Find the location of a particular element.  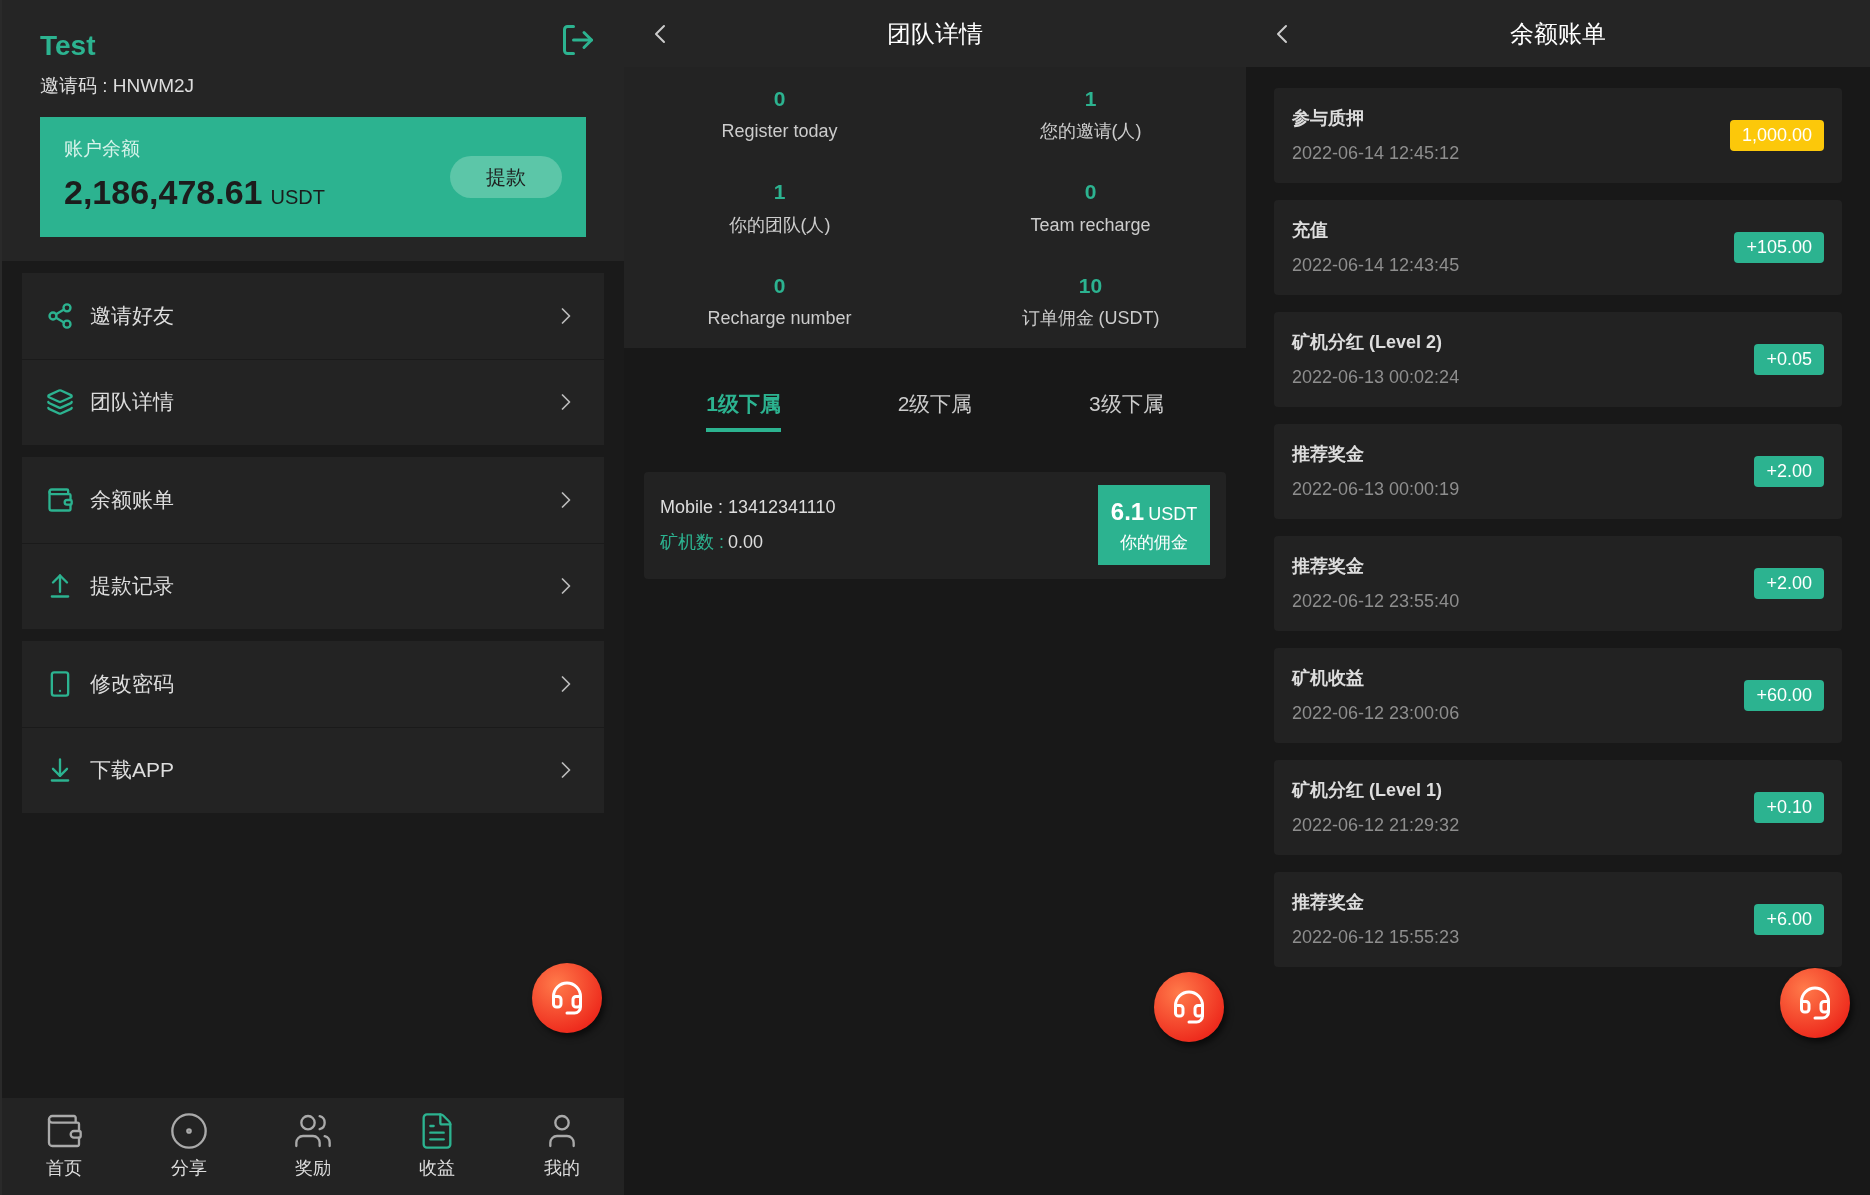

logout-button is located at coordinates (578, 40).